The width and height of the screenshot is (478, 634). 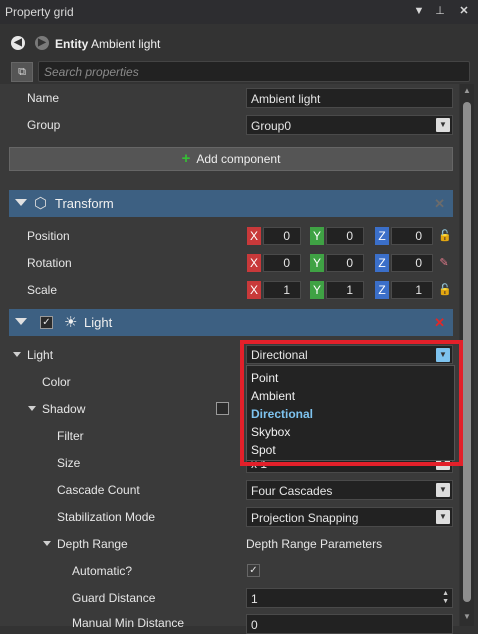 I want to click on scale-vector: X 1 Y 1 Z 1, so click(x=342, y=290).